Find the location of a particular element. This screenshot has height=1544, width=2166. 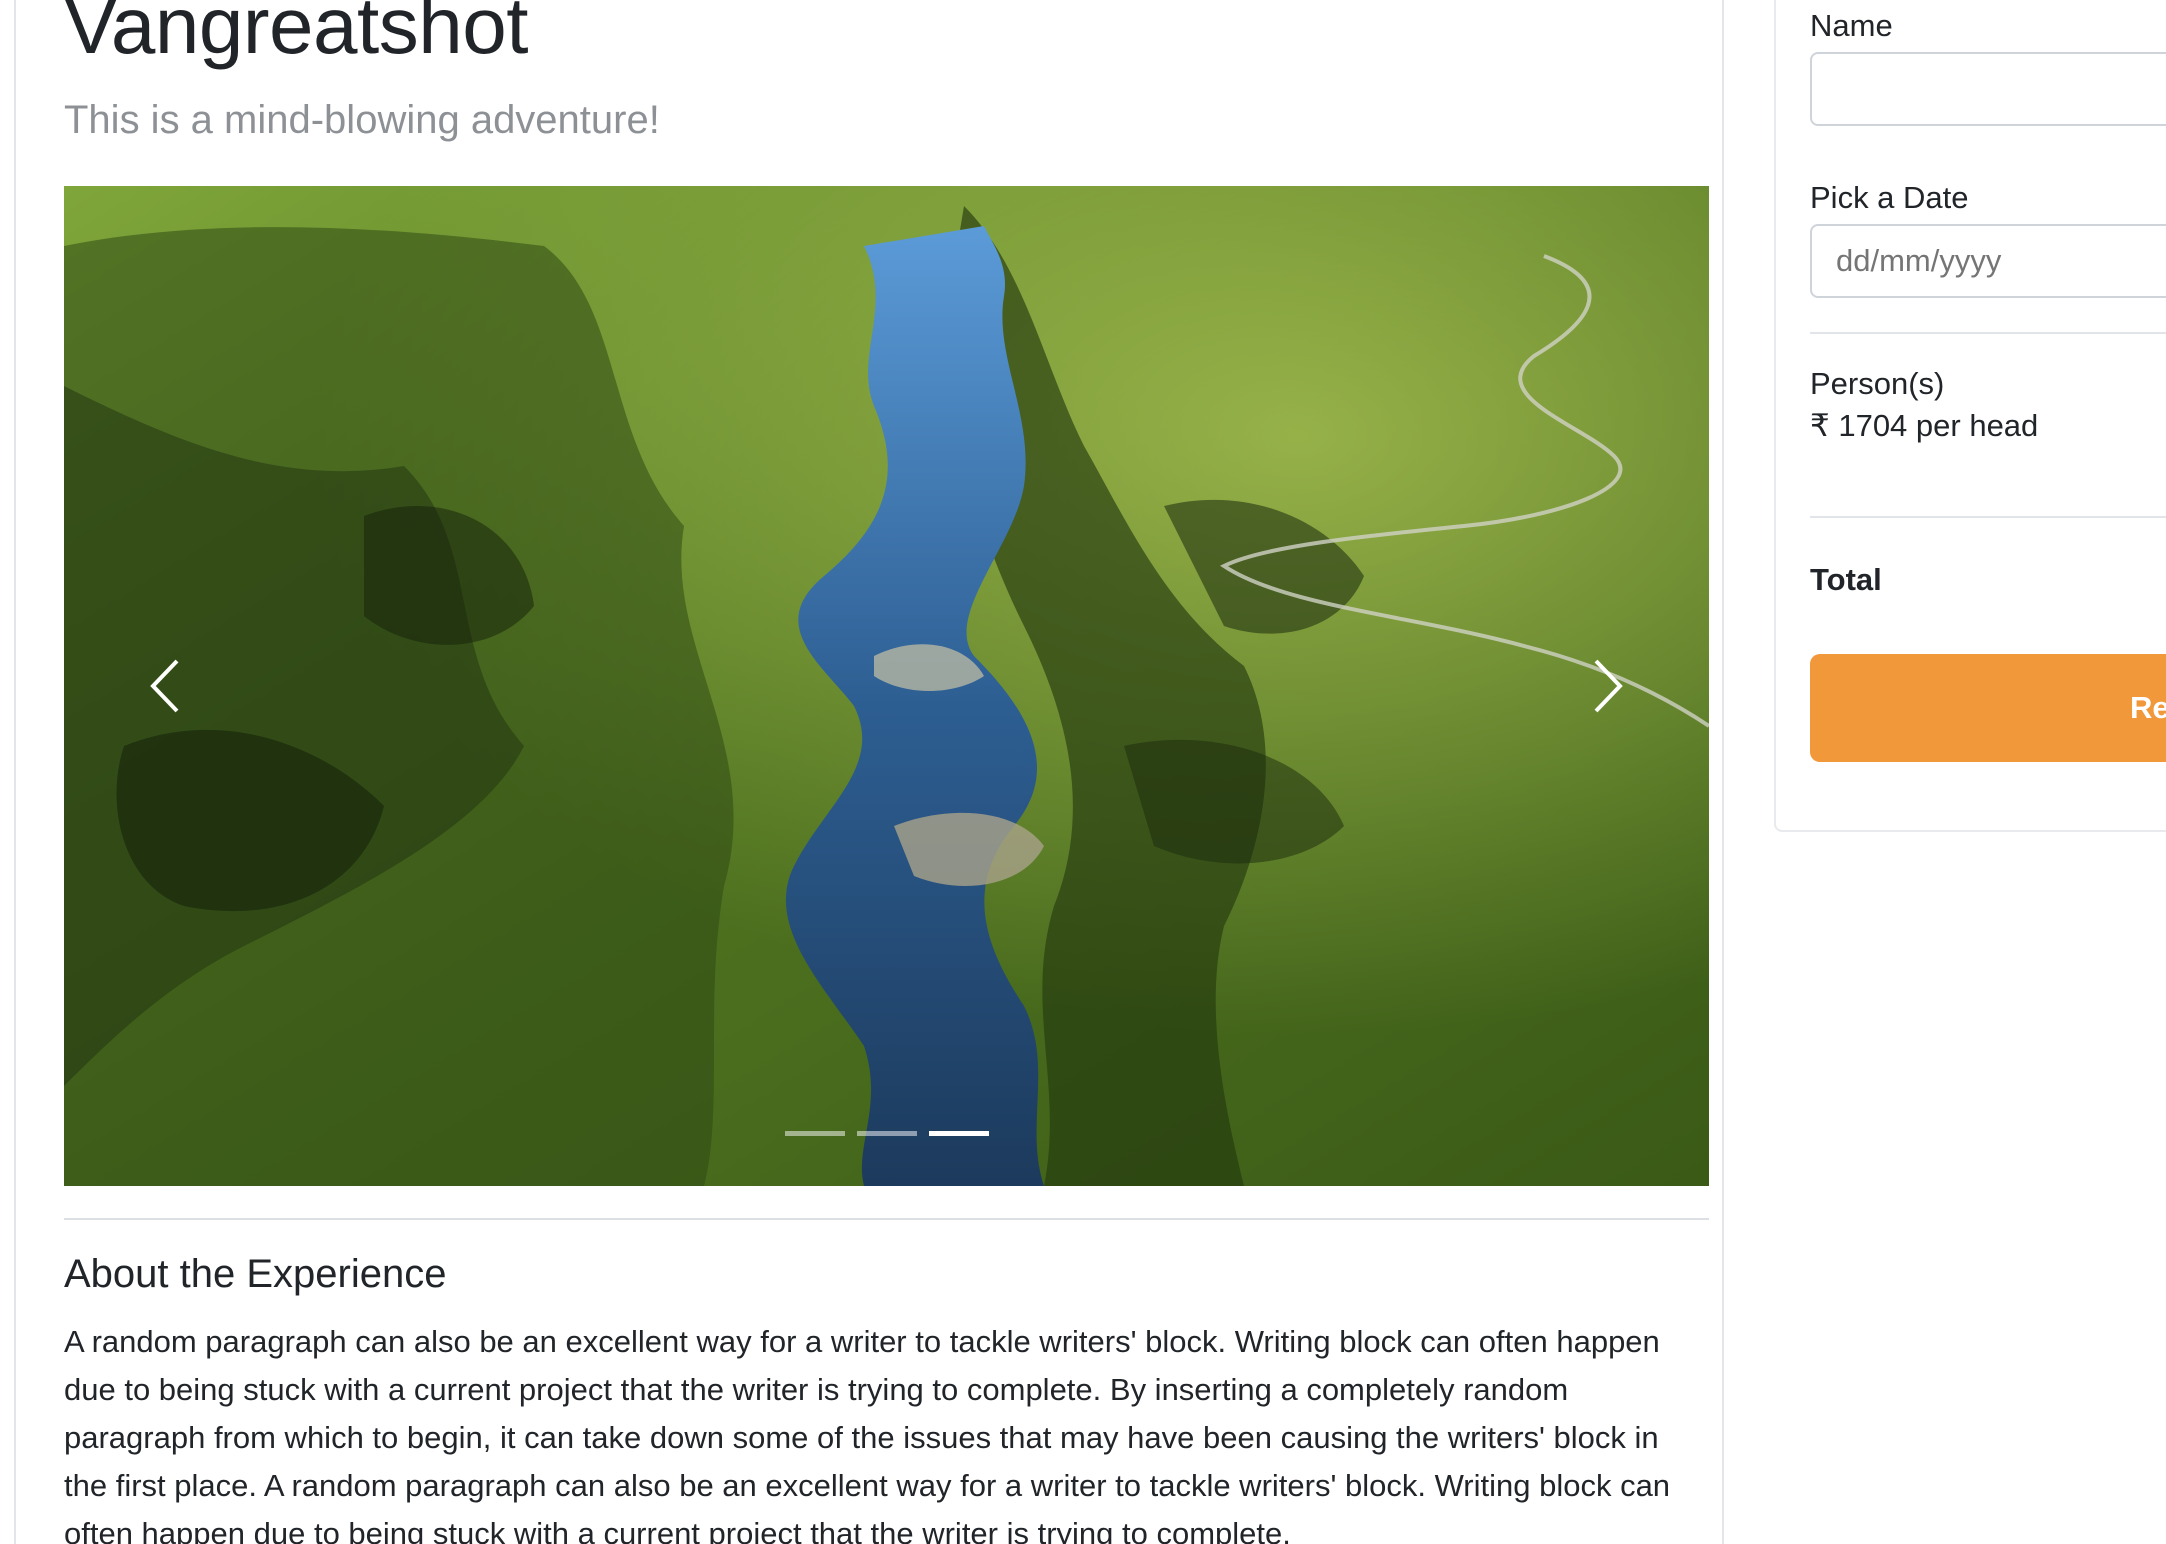

carousel-indicators is located at coordinates (886, 1133).